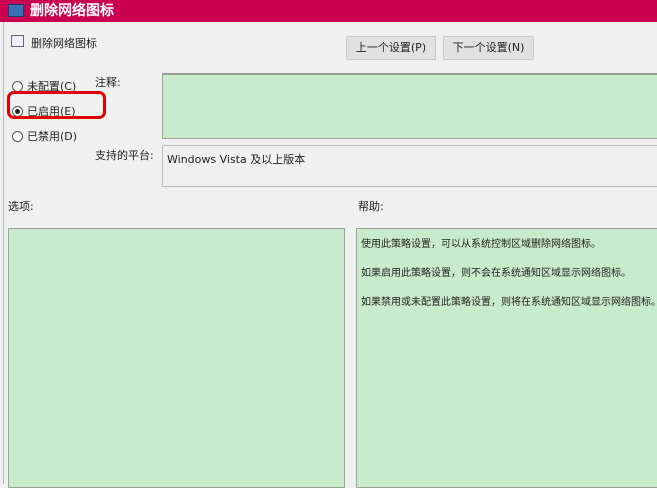 The height and width of the screenshot is (488, 657). I want to click on help-paragraph: 如果启用此策略设置，则不会在系统通知区域显示网络图标。, so click(496, 273).